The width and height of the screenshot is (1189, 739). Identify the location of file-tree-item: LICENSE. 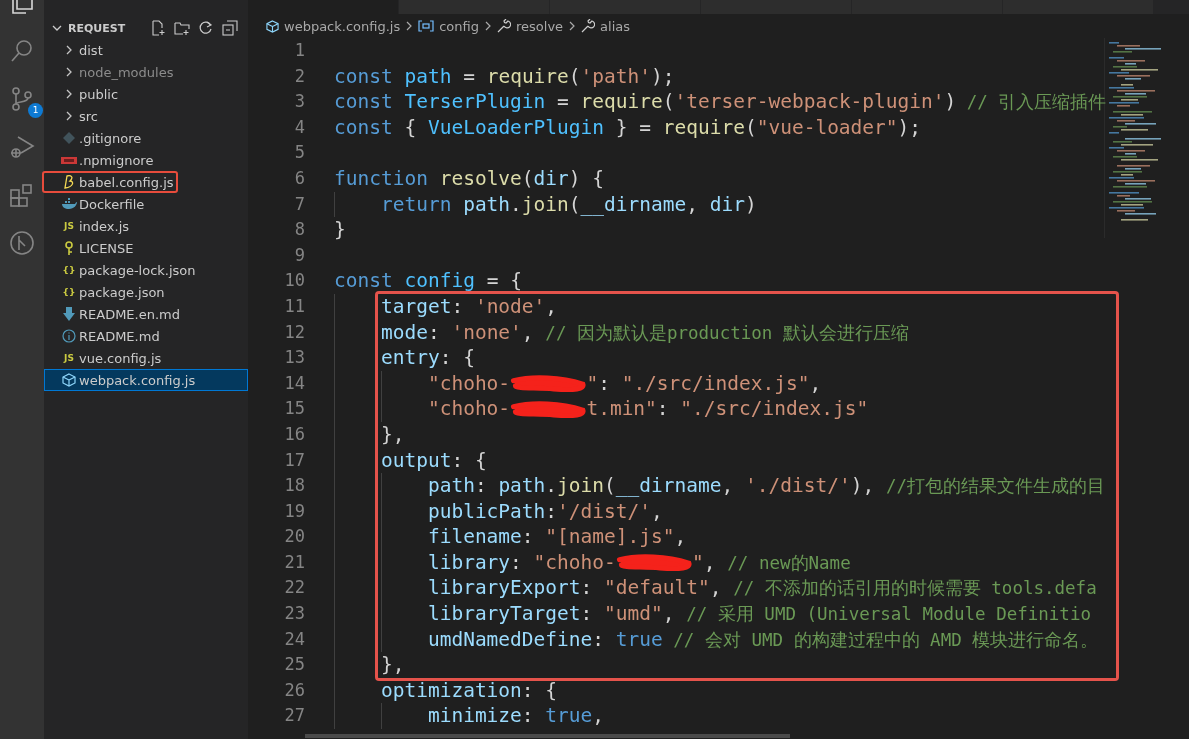
(146, 248).